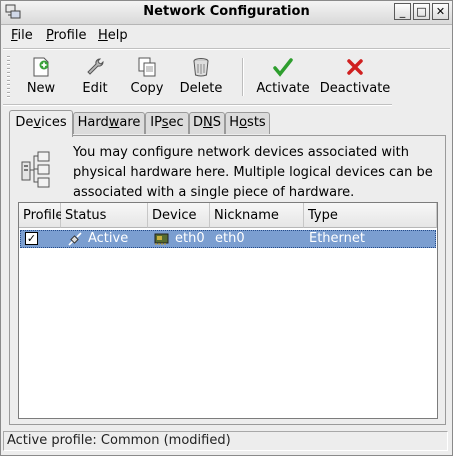 Image resolution: width=453 pixels, height=456 pixels. Describe the element at coordinates (337, 238) in the screenshot. I see `row-type: Ethernet` at that location.